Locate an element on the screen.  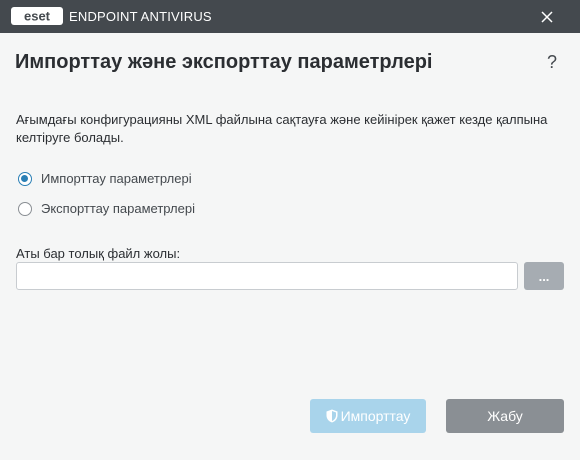
path-label: Аты бар толық файл жолы: is located at coordinates (98, 253).